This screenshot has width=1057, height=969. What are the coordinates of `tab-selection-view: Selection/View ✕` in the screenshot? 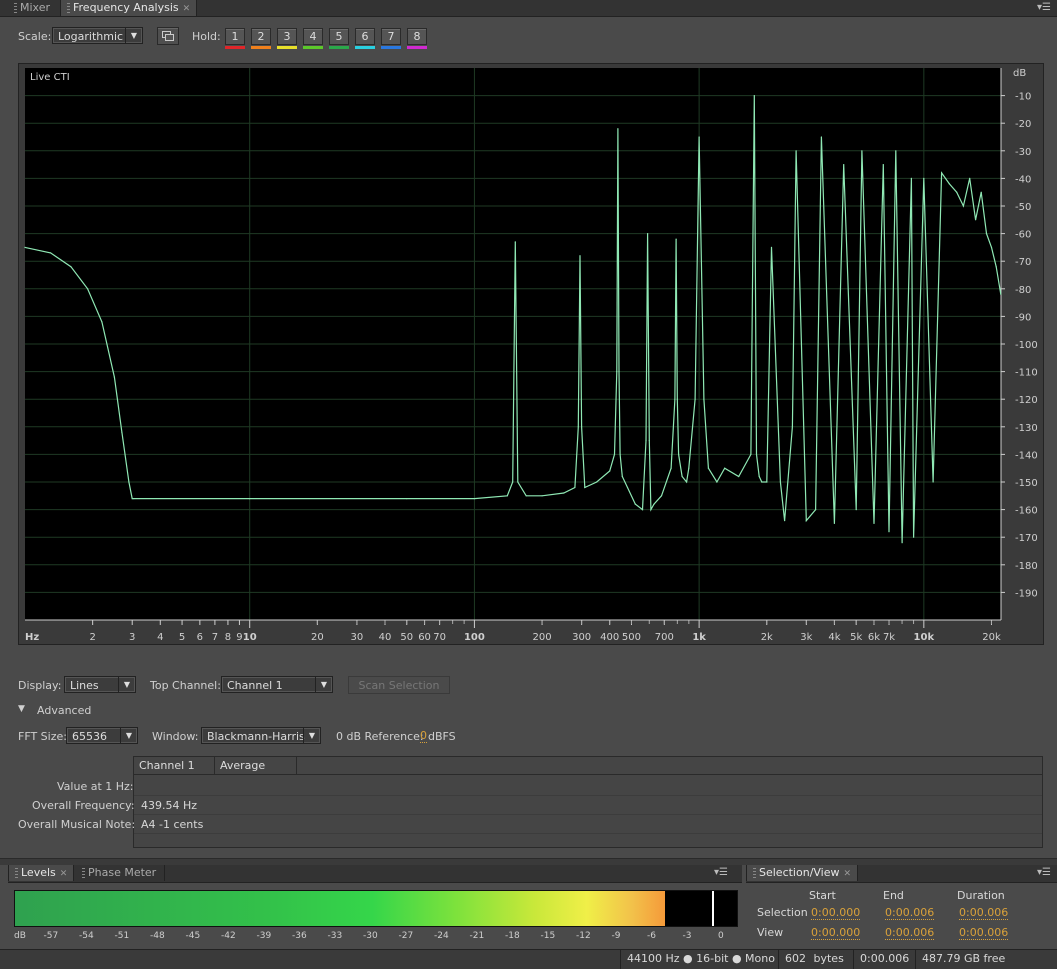 It's located at (802, 873).